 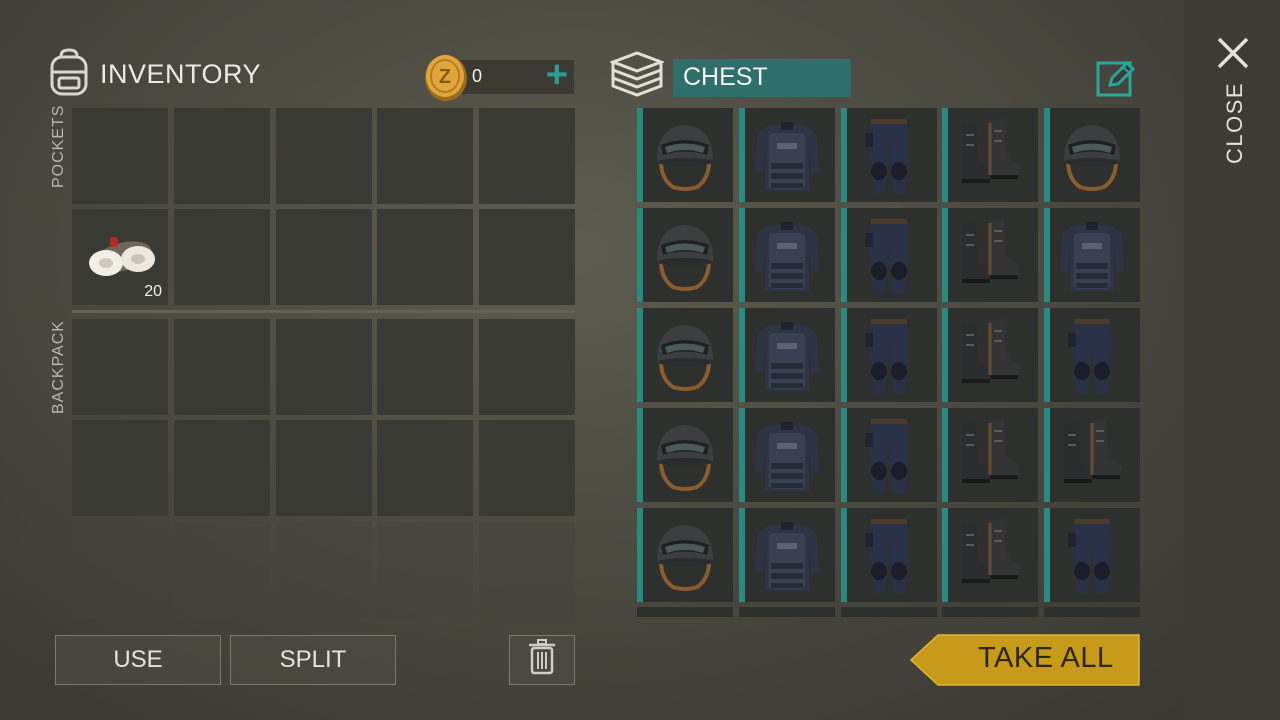 I want to click on use-button: USE, so click(x=138, y=660).